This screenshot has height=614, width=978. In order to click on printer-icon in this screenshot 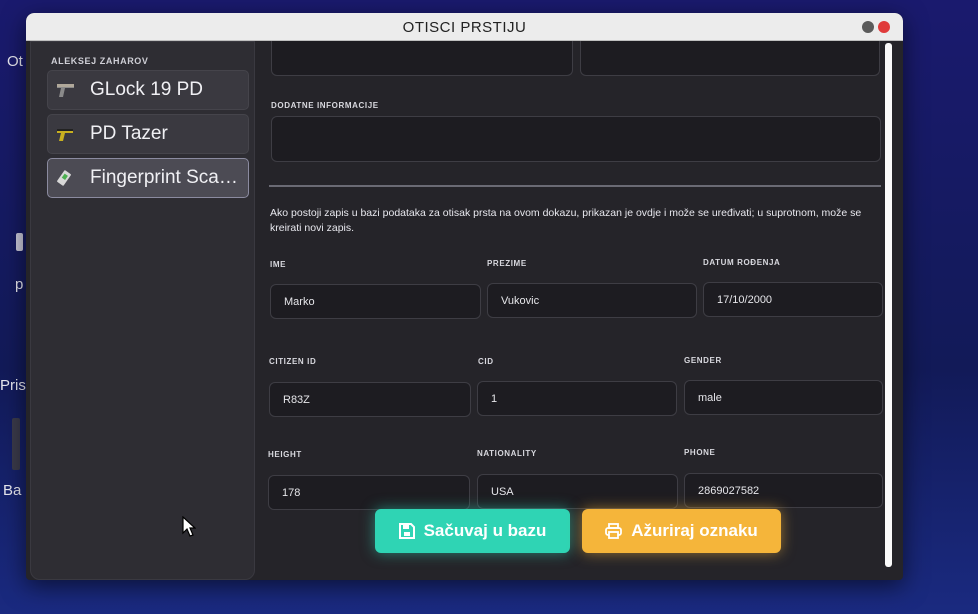, I will do `click(614, 531)`.